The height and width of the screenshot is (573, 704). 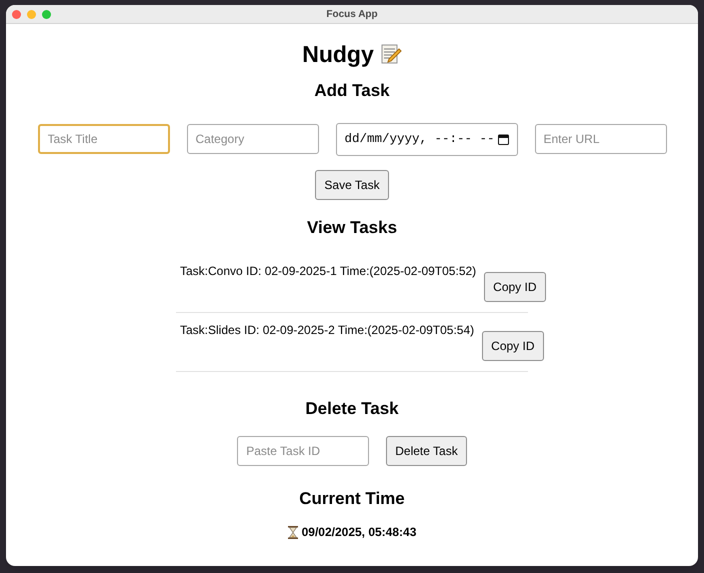 I want to click on task-text: Task:Convo ID: 02-09-2025-1 Time:(2025-02-09T05:52), so click(x=328, y=271).